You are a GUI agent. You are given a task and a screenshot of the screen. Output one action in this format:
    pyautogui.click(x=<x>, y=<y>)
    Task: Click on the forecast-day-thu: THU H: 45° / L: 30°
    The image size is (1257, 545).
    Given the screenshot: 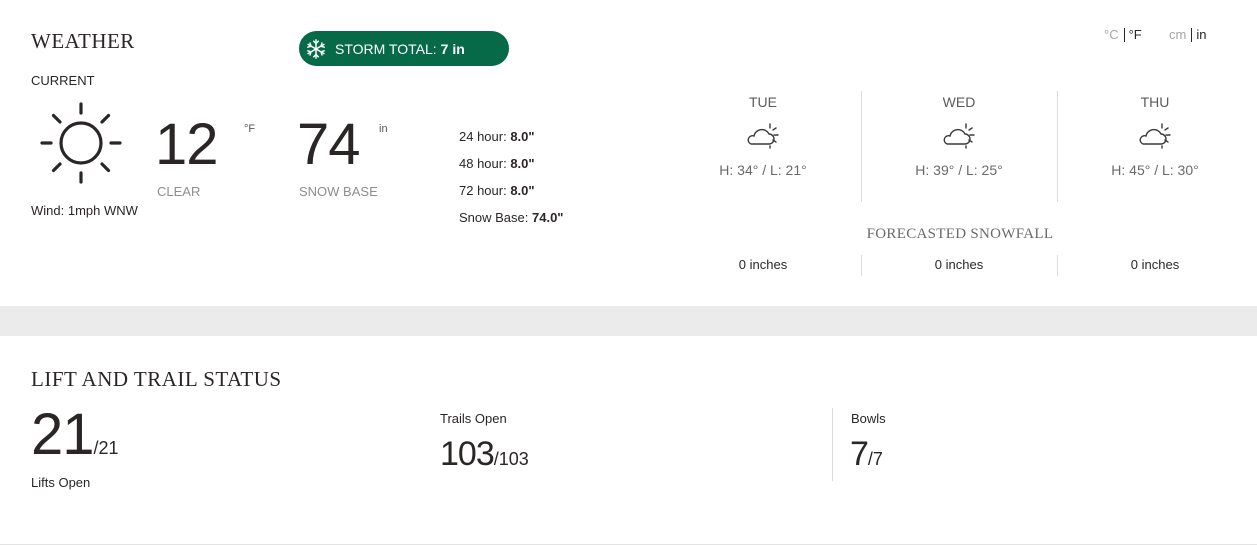 What is the action you would take?
    pyautogui.click(x=1155, y=135)
    